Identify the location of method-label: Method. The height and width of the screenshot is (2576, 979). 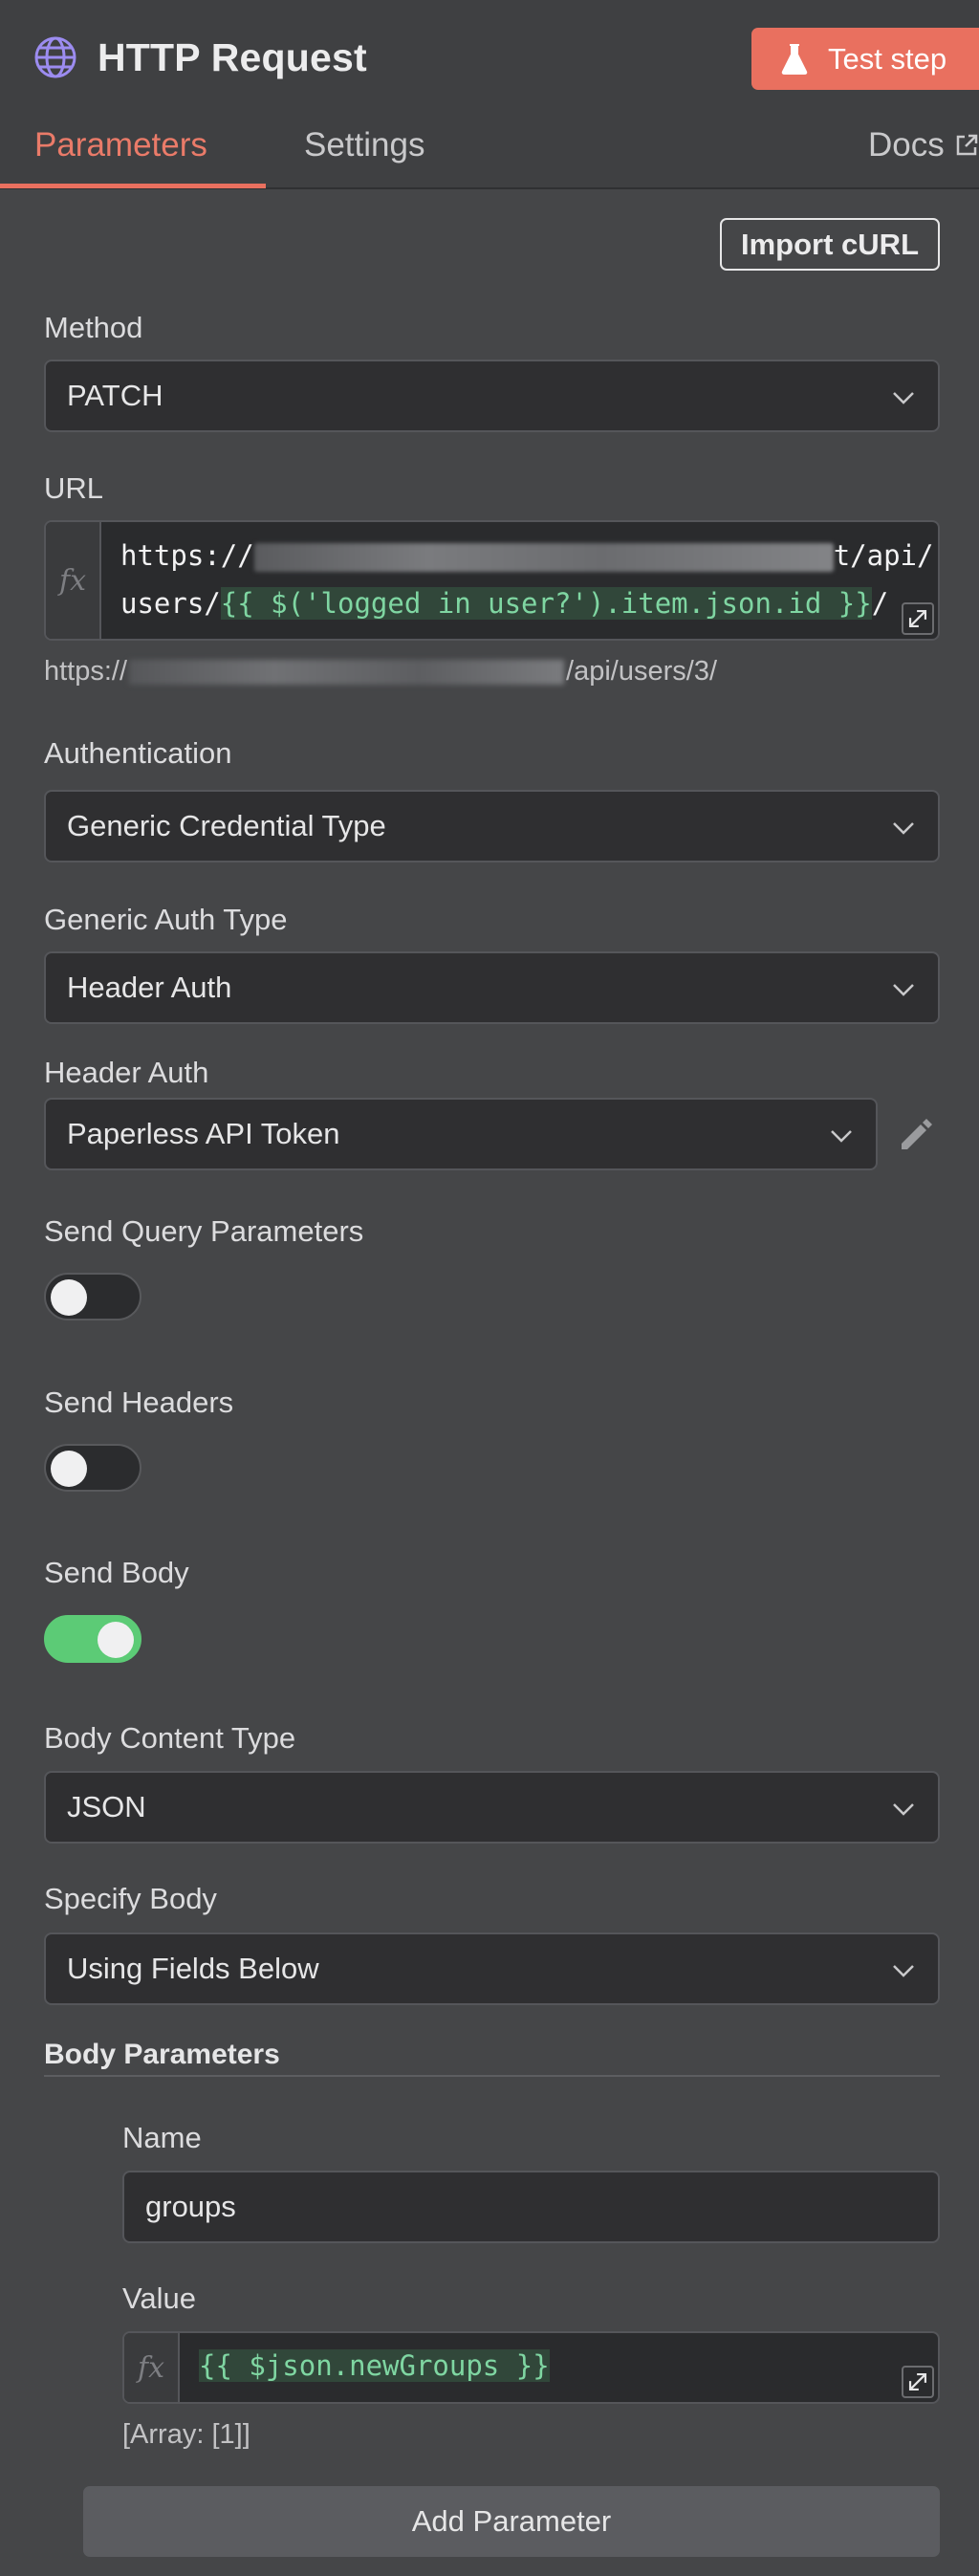
(93, 327).